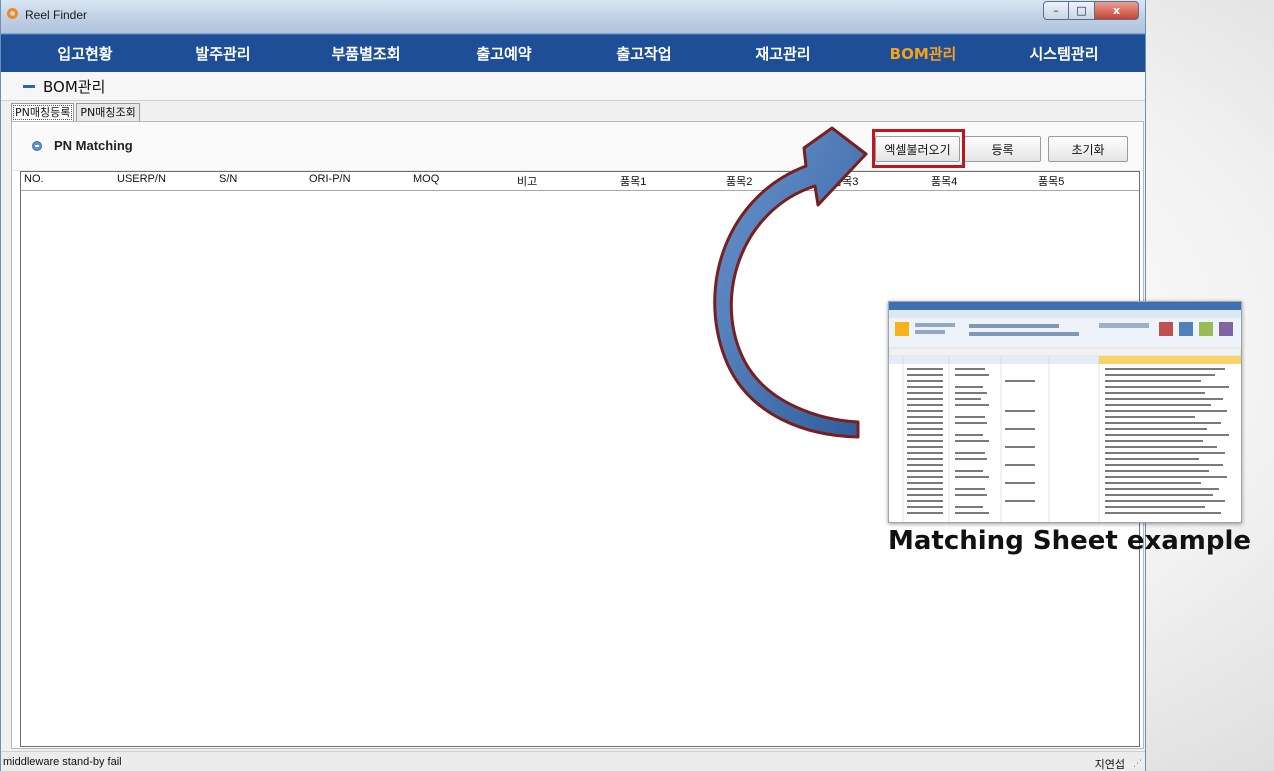 The image size is (1274, 771). I want to click on tab-pn-matching-register: PN매칭등록, so click(43, 112).